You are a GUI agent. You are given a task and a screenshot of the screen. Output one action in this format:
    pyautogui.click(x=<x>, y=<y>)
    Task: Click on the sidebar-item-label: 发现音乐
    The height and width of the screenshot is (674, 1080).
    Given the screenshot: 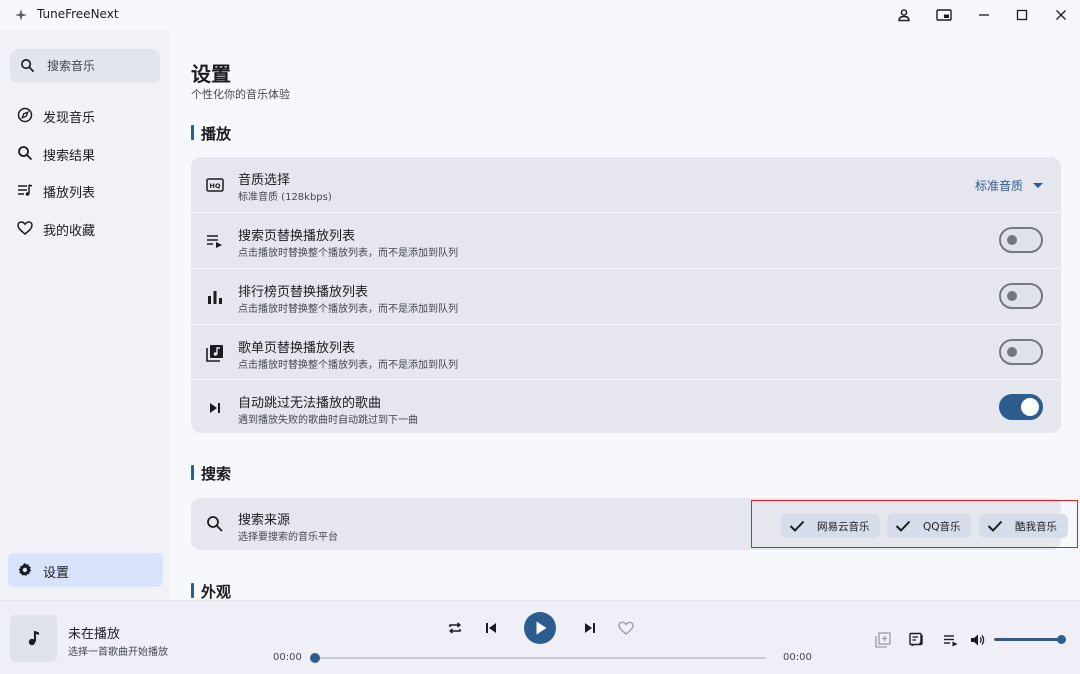 What is the action you would take?
    pyautogui.click(x=69, y=118)
    